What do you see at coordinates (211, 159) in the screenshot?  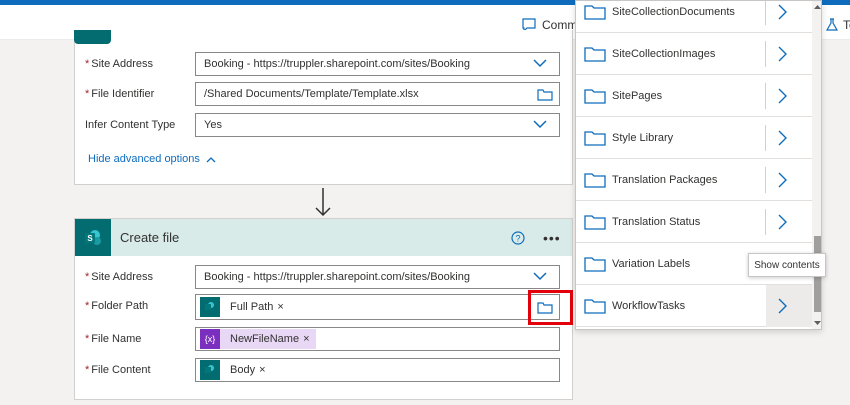 I see `chevron-up-icon` at bounding box center [211, 159].